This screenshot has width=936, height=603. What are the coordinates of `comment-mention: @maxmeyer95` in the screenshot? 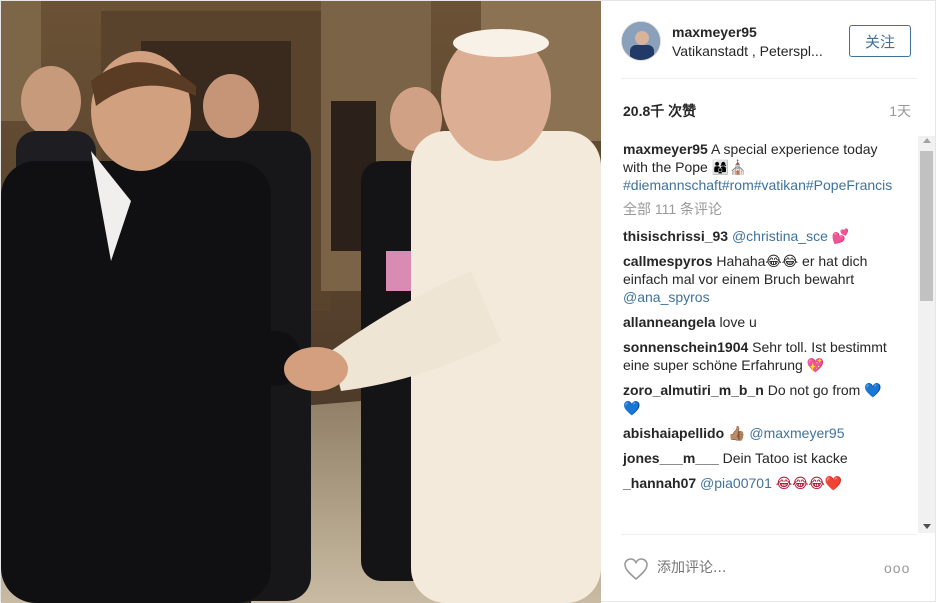 It's located at (796, 433).